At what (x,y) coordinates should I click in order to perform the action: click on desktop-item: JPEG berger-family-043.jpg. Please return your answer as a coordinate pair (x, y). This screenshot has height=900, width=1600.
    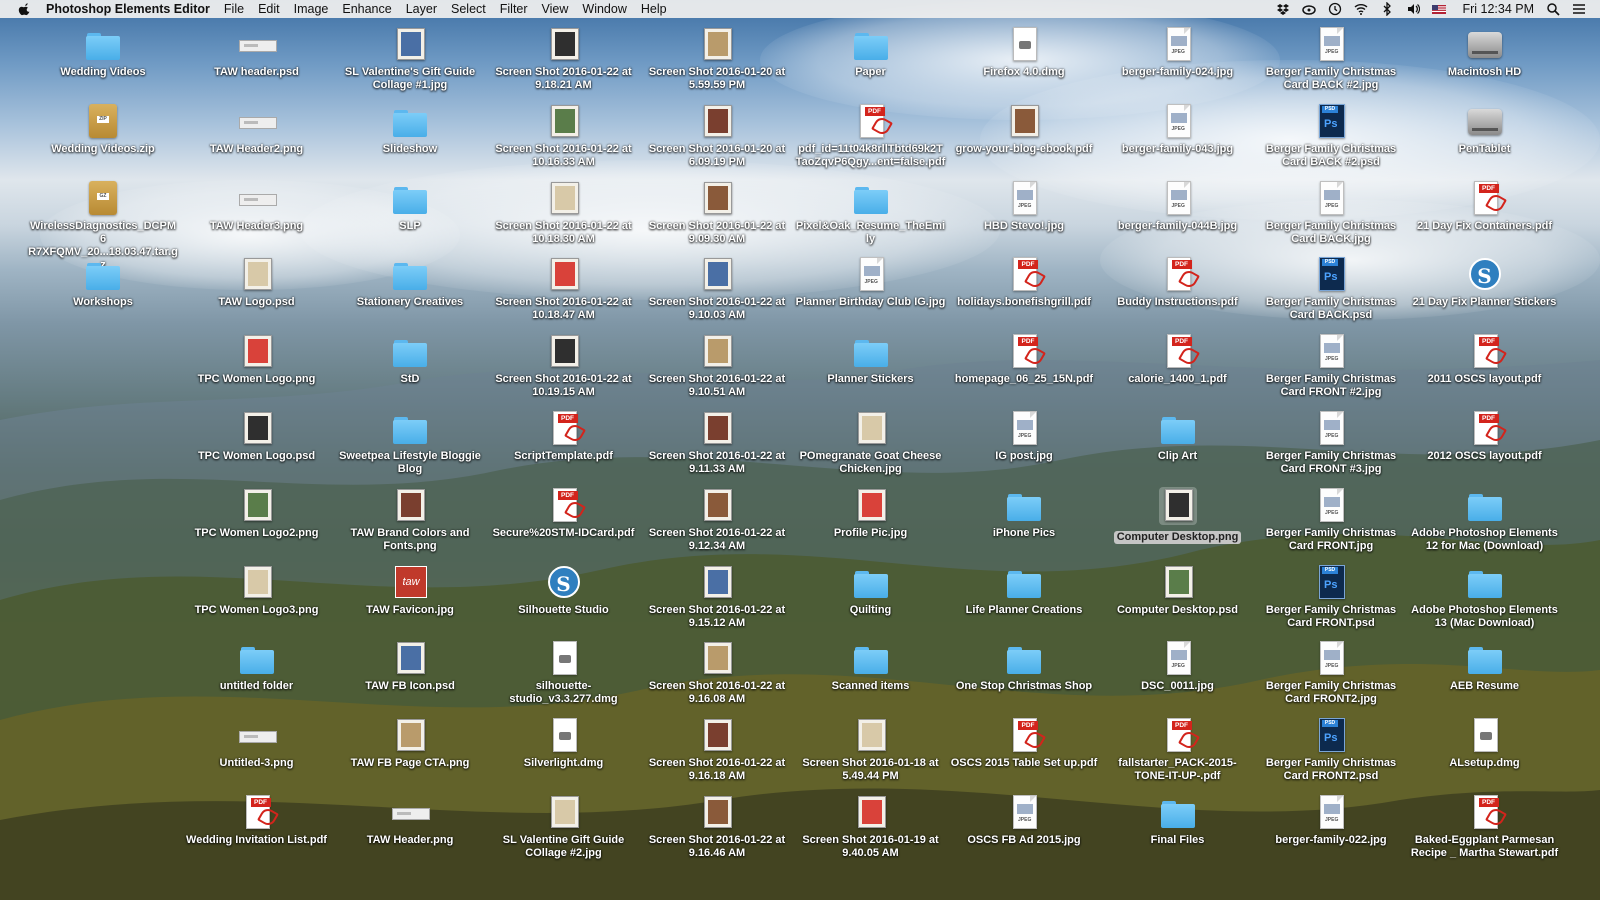
    Looking at the image, I should click on (1178, 129).